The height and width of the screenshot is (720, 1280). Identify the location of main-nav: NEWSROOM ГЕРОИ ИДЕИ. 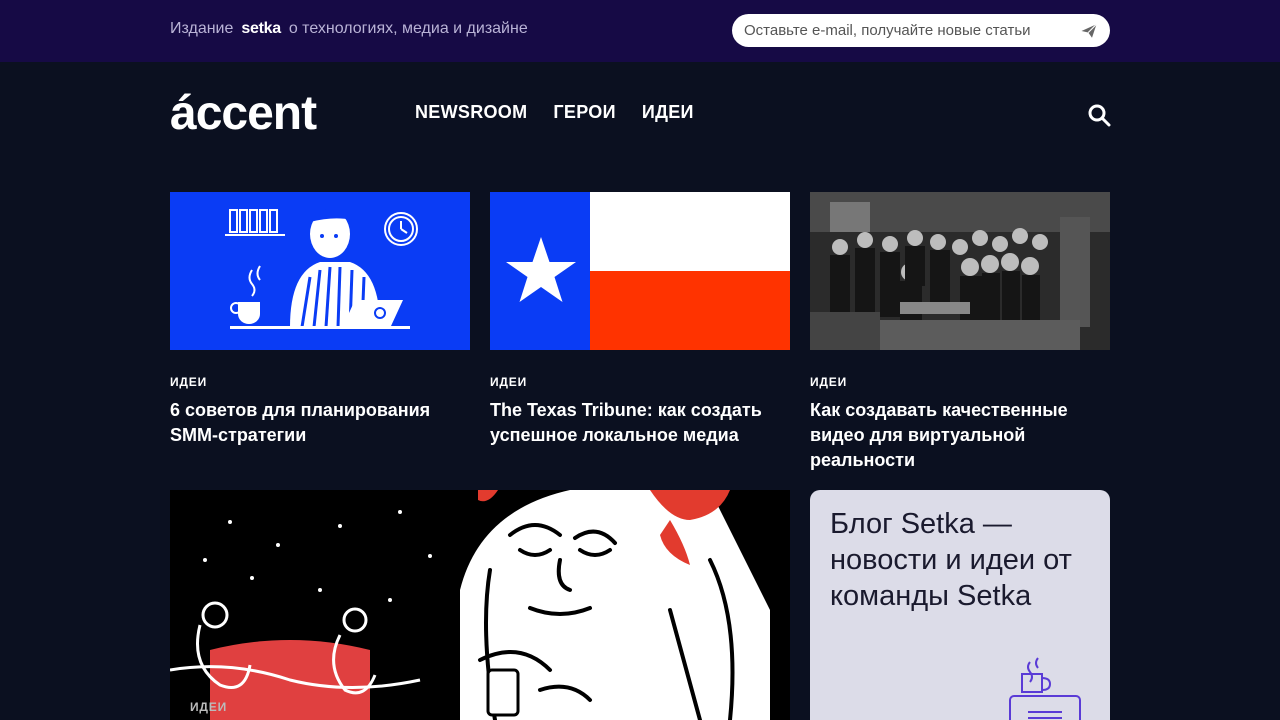
(554, 112).